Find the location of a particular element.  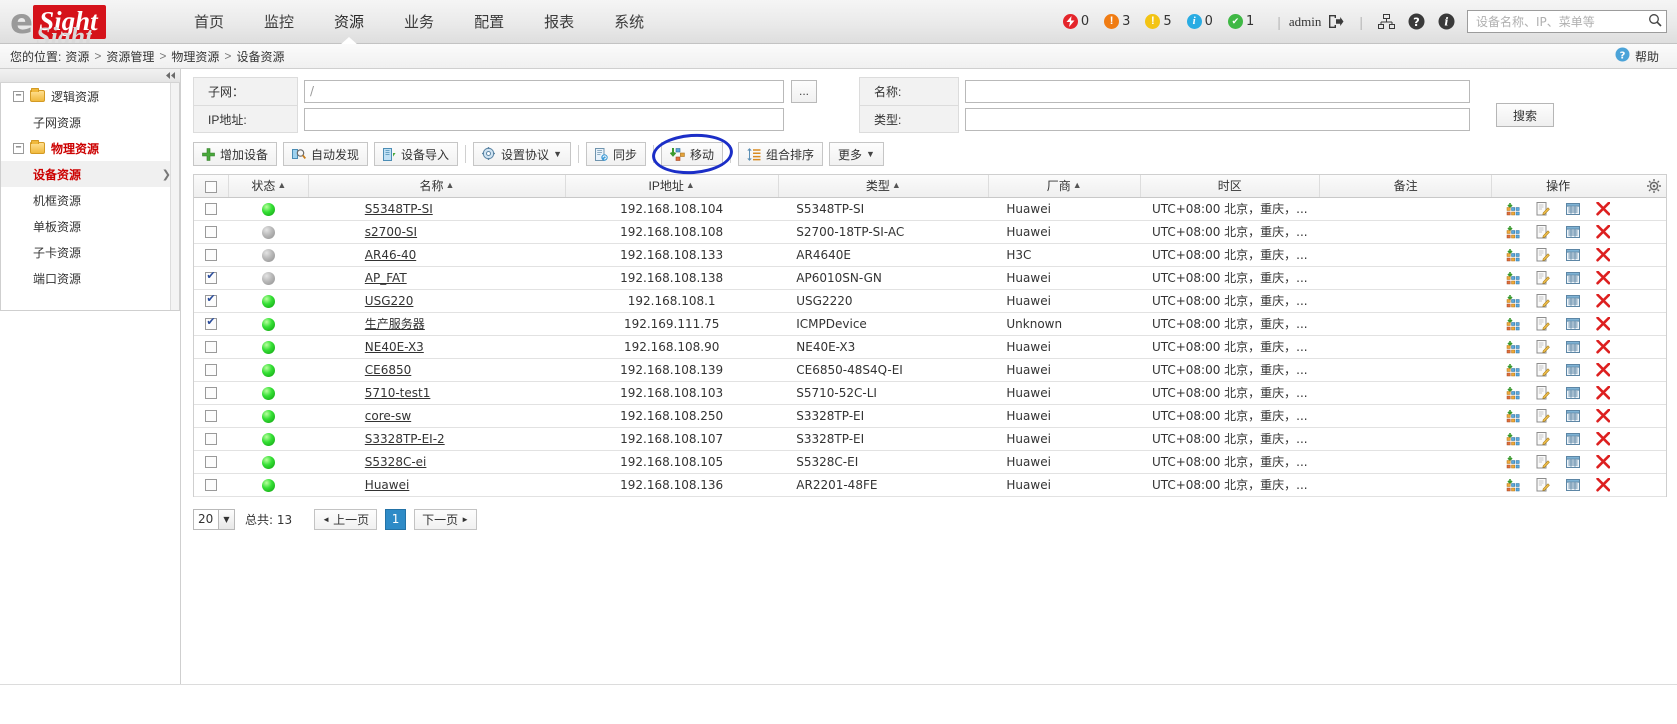

row-name-cell: USG220 is located at coordinates (437, 301).